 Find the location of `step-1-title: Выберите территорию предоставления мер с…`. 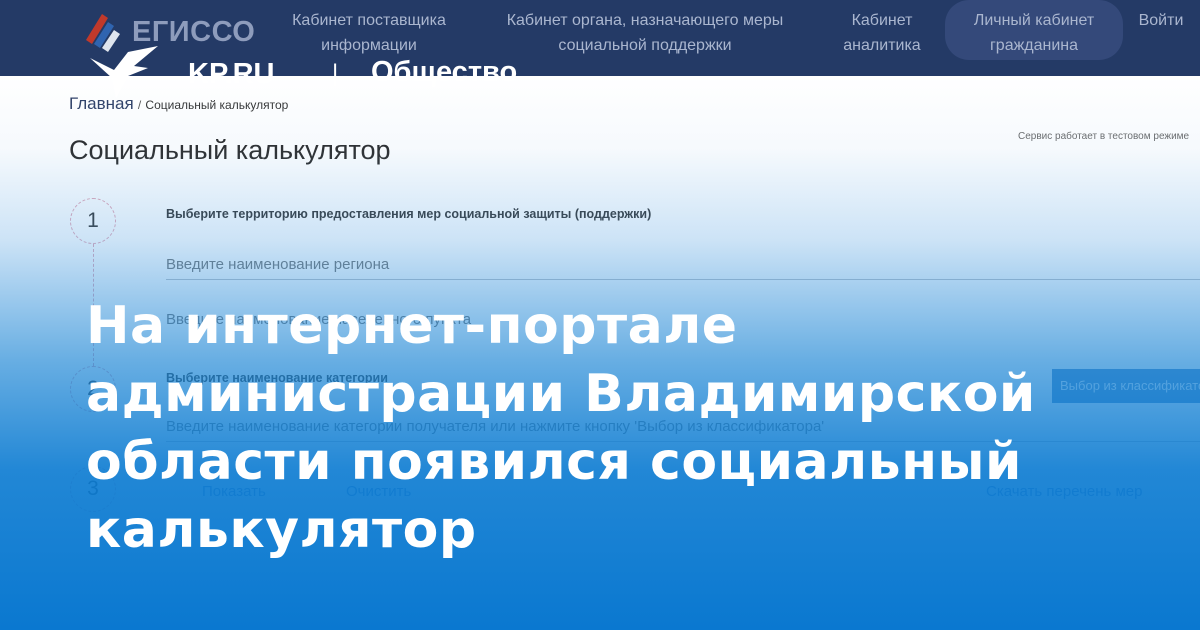

step-1-title: Выберите территорию предоставления мер с… is located at coordinates (409, 214).